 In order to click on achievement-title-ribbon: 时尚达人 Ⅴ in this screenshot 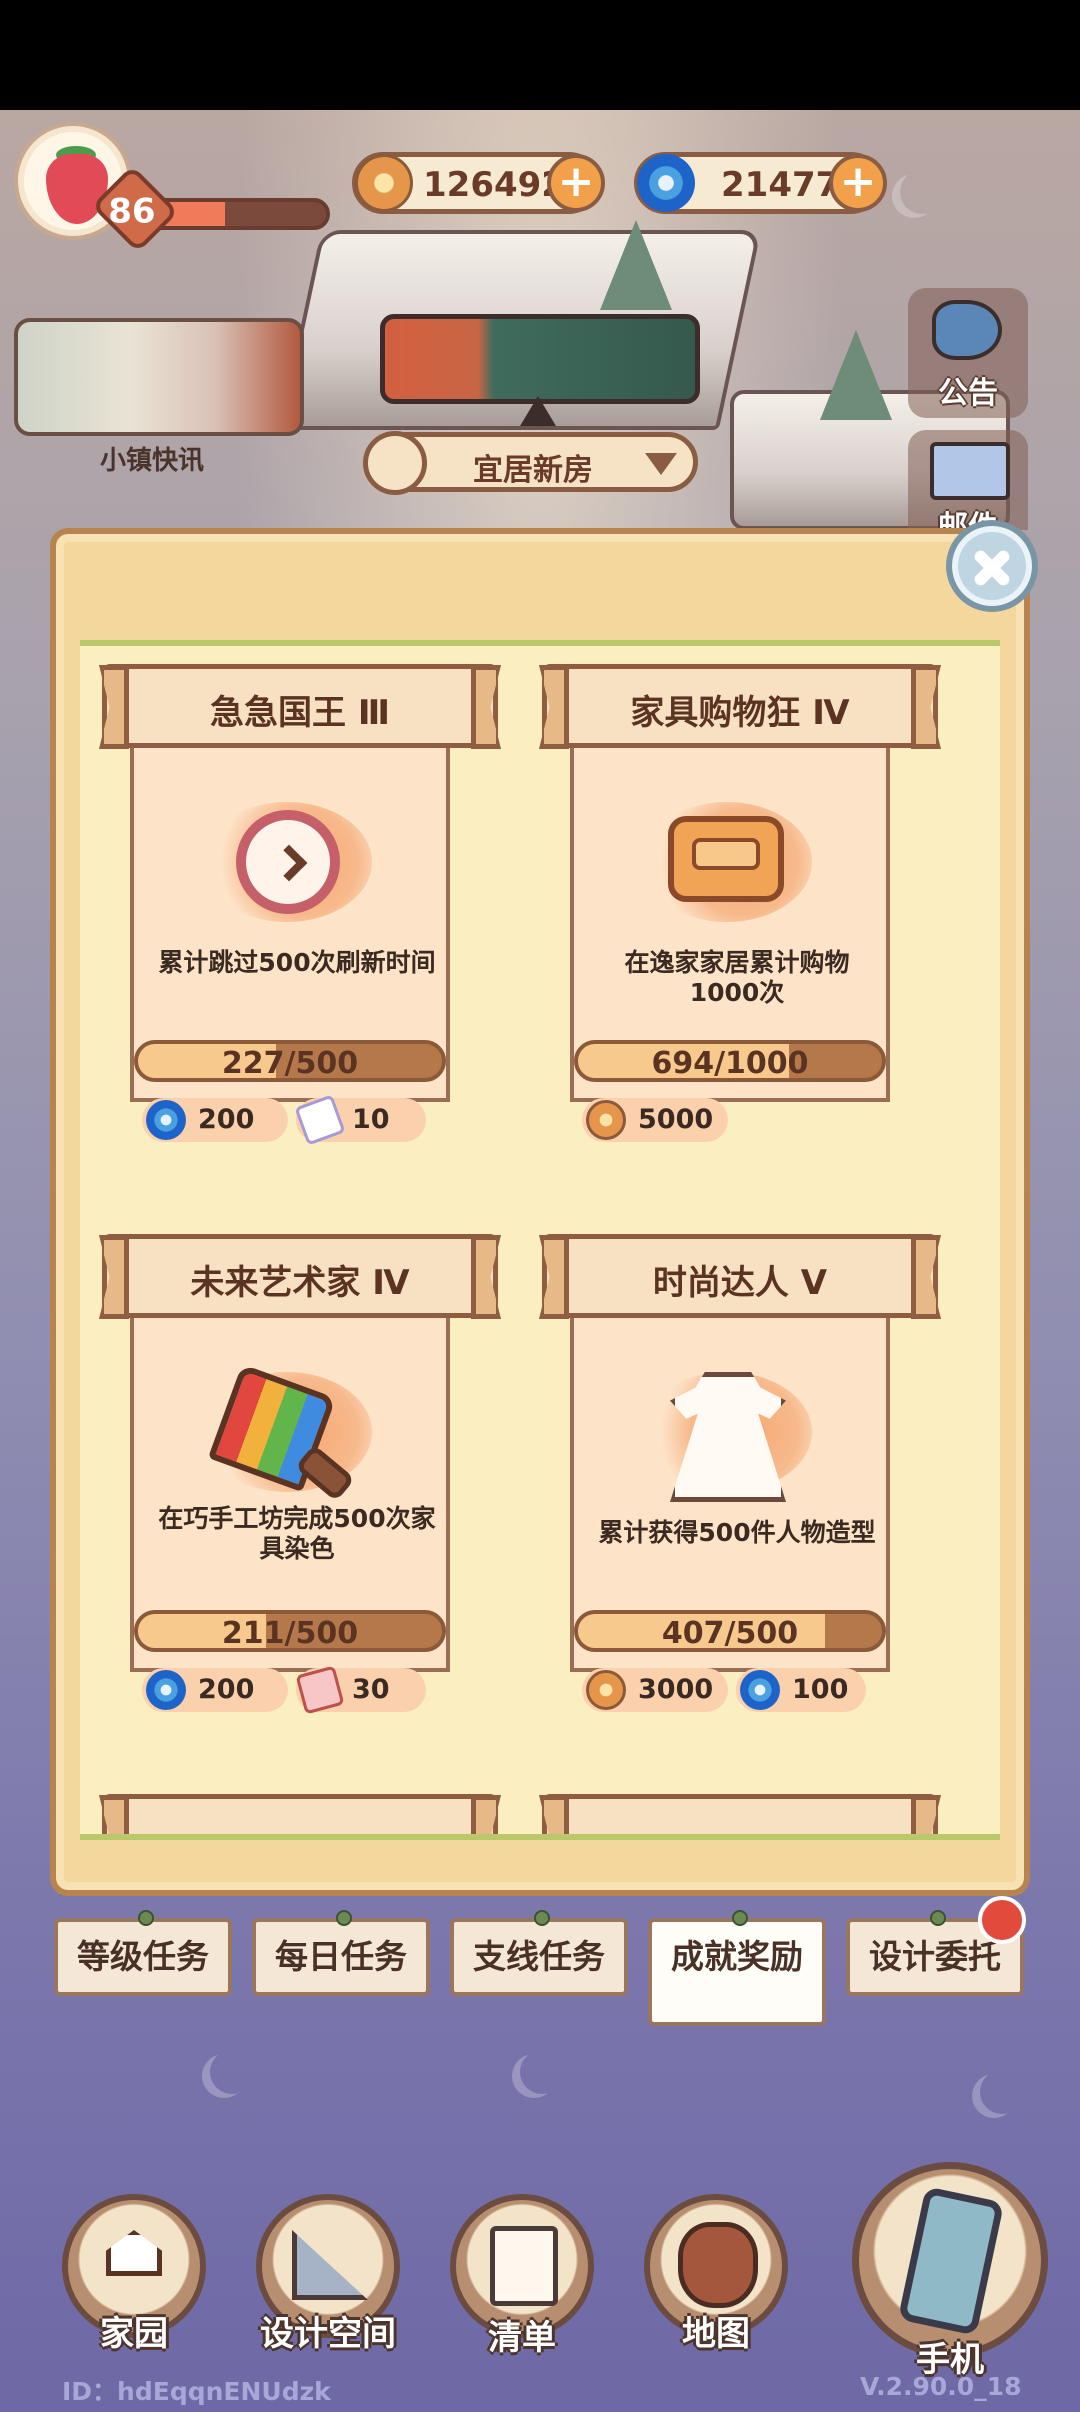, I will do `click(740, 1276)`.